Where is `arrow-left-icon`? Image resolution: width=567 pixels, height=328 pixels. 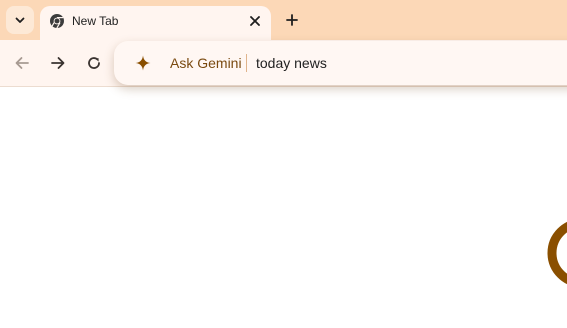 arrow-left-icon is located at coordinates (22, 63).